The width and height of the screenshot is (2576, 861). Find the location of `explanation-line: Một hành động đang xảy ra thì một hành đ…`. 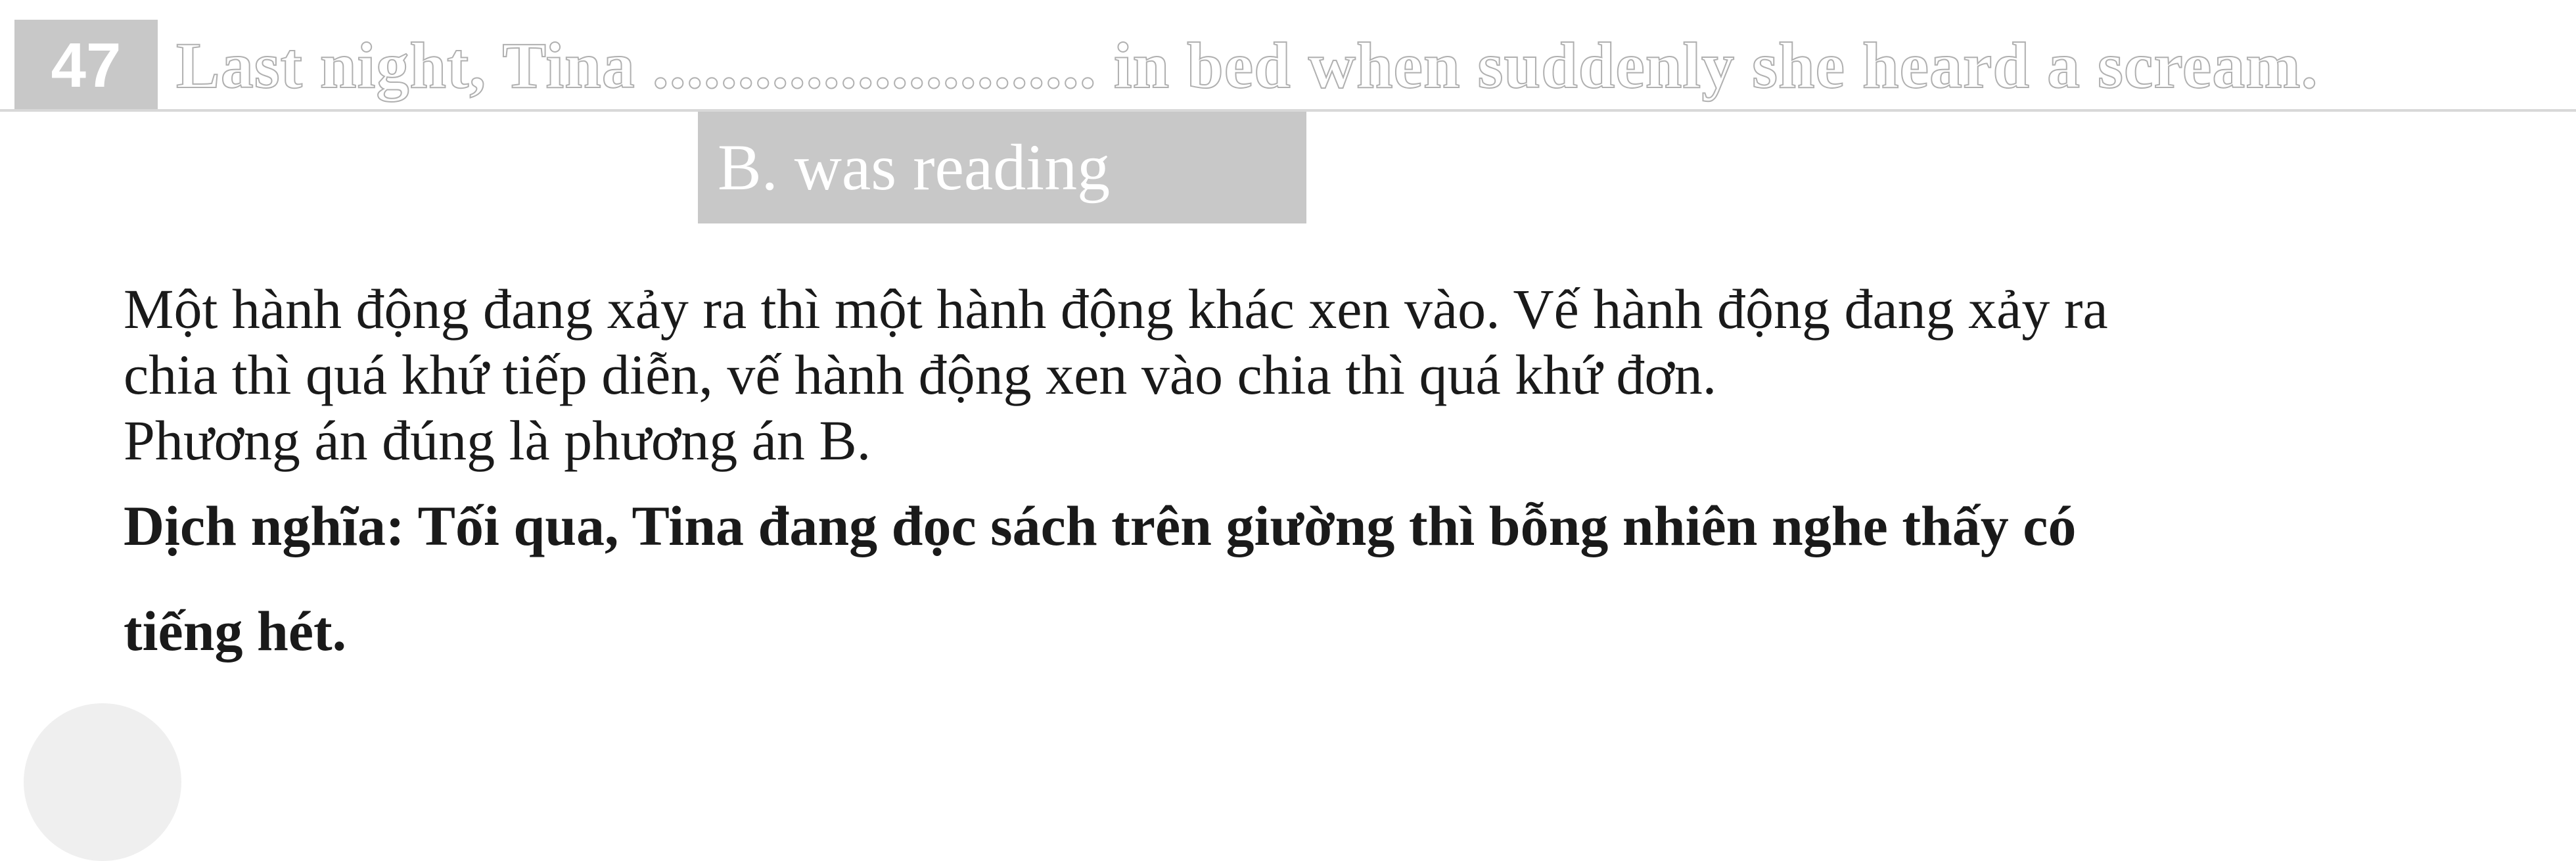

explanation-line: Một hành động đang xảy ra thì một hành đ… is located at coordinates (1116, 308).